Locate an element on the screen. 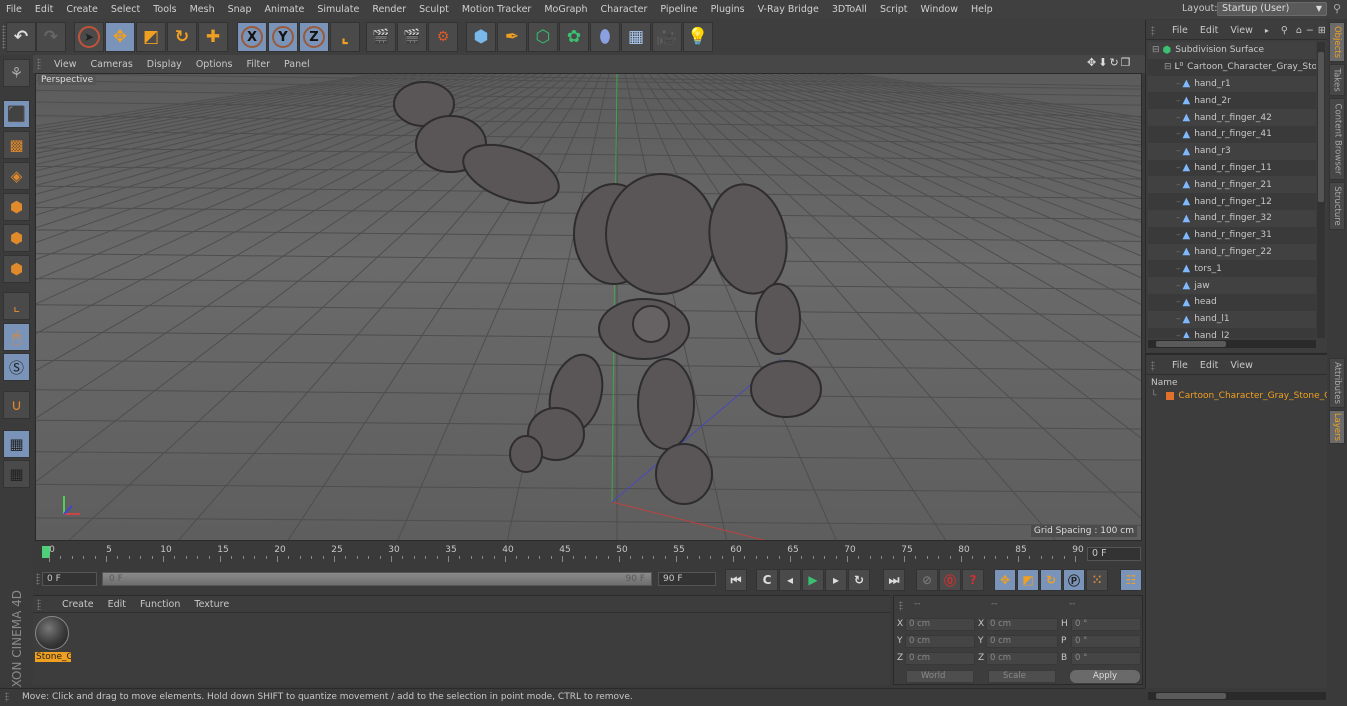 This screenshot has height=706, width=1347. object-tree-item: – ▲ hand_r_finger_32 is located at coordinates (1232, 218).